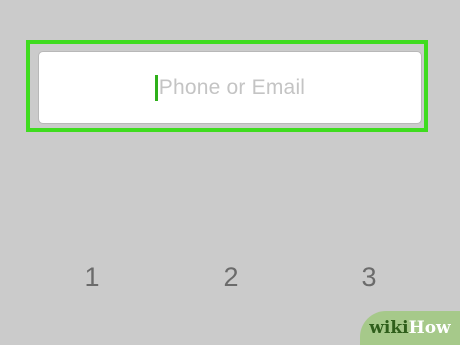 The image size is (460, 345). Describe the element at coordinates (429, 328) in the screenshot. I see `watermark-how: How` at that location.